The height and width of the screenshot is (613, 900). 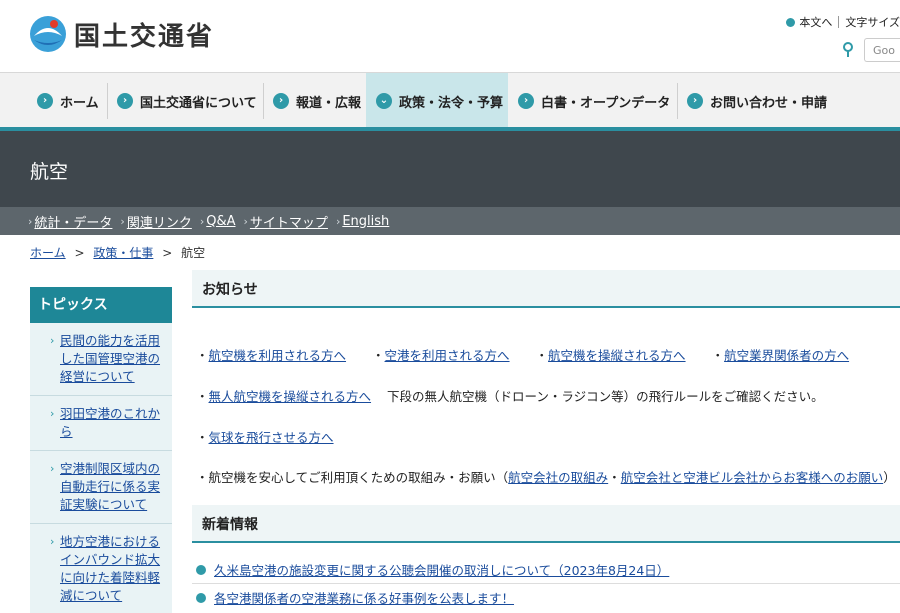 What do you see at coordinates (110, 422) in the screenshot?
I see `topic-link: 羽田空港のこれから` at bounding box center [110, 422].